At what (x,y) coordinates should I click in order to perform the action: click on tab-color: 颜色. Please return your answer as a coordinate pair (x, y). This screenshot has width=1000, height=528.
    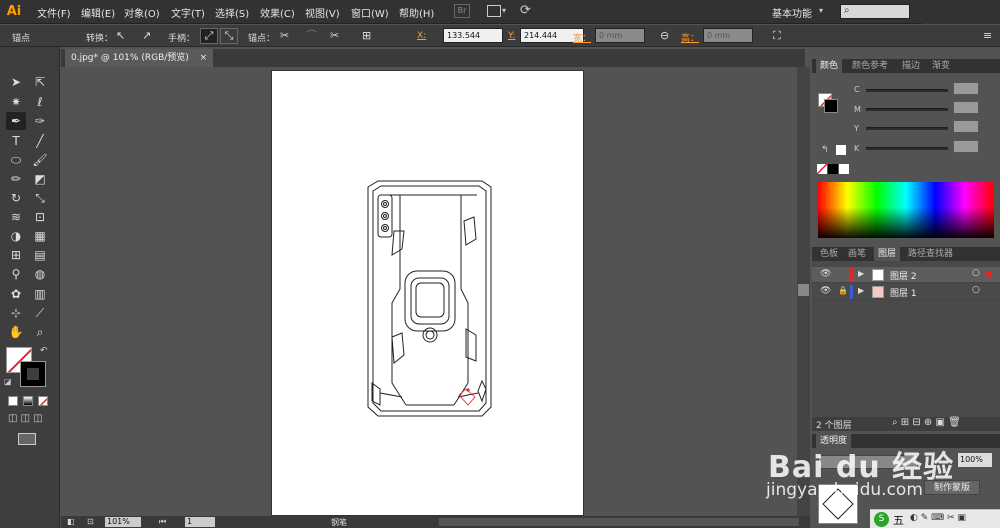
    Looking at the image, I should click on (829, 66).